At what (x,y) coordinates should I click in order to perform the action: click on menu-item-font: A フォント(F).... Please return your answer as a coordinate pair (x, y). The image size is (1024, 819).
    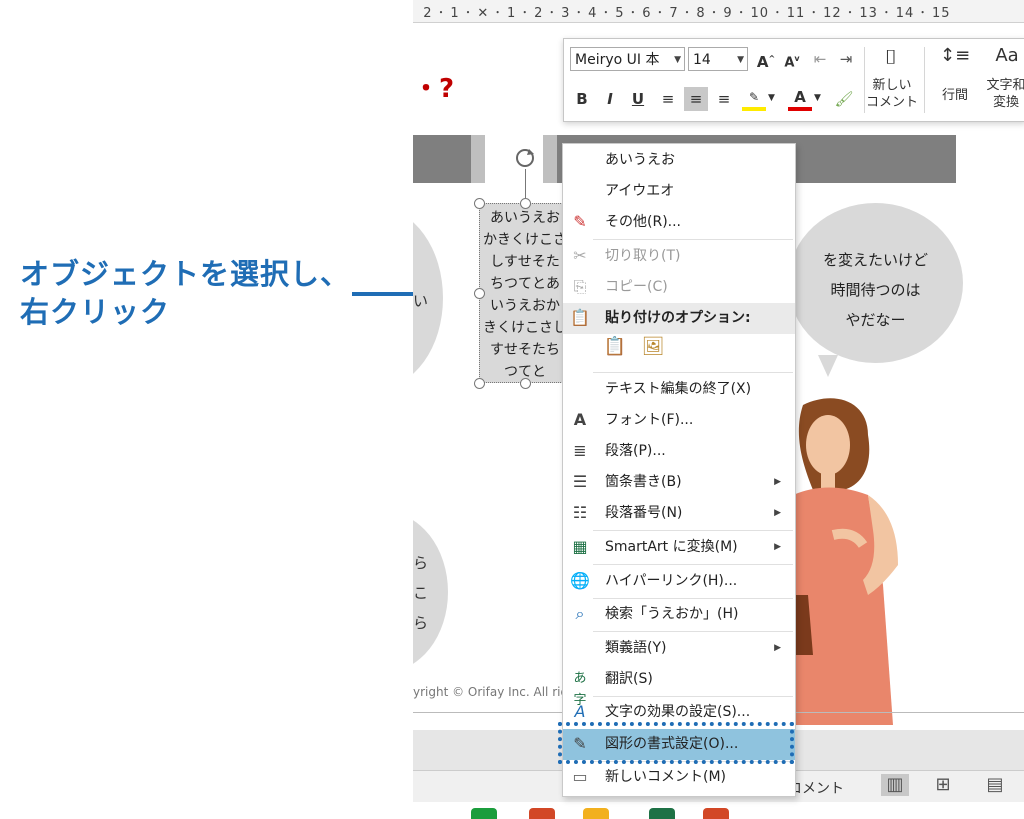
    Looking at the image, I should click on (679, 420).